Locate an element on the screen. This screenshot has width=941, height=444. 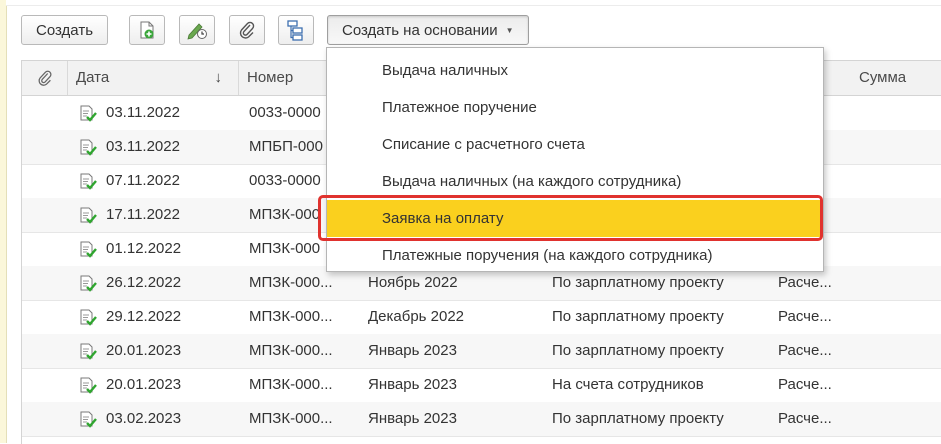
sort-descending-icon: ↓ is located at coordinates (218, 77).